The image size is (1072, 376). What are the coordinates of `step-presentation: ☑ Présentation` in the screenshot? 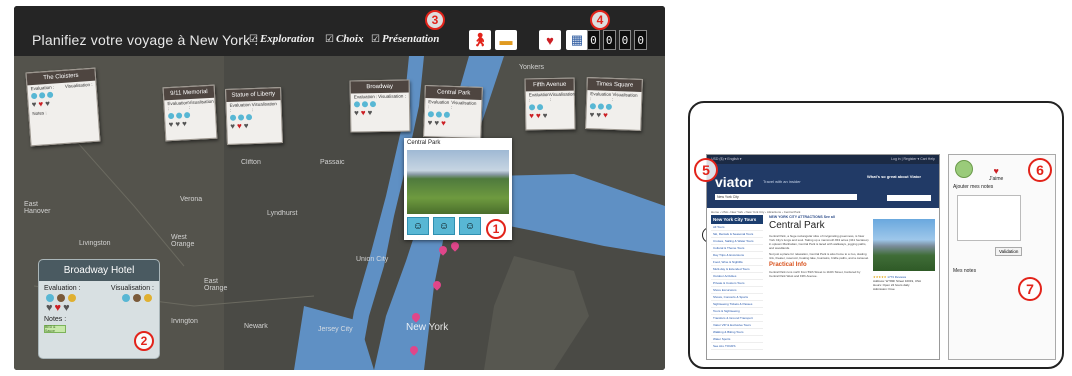 It's located at (405, 39).